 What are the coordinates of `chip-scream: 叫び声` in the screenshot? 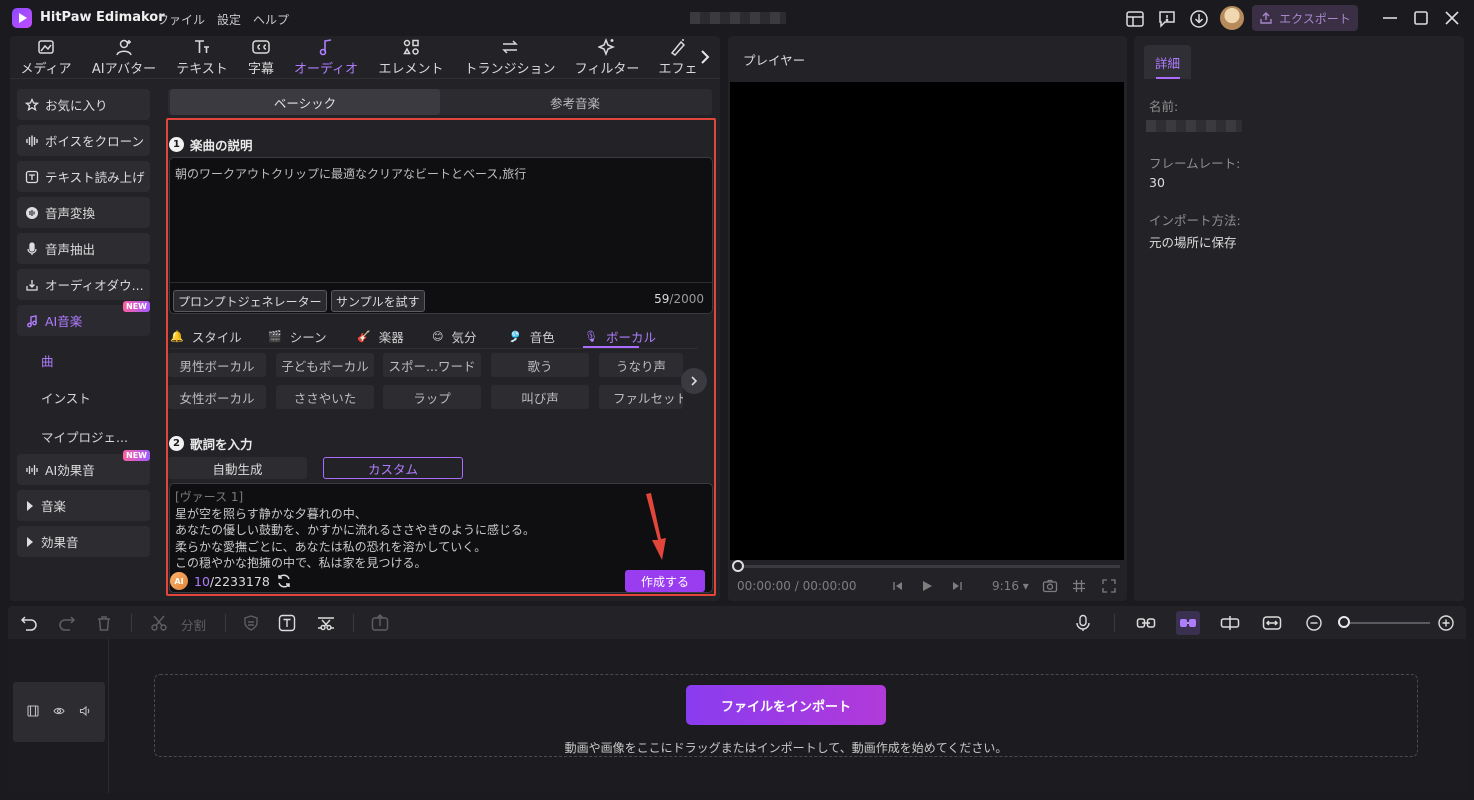 It's located at (540, 397).